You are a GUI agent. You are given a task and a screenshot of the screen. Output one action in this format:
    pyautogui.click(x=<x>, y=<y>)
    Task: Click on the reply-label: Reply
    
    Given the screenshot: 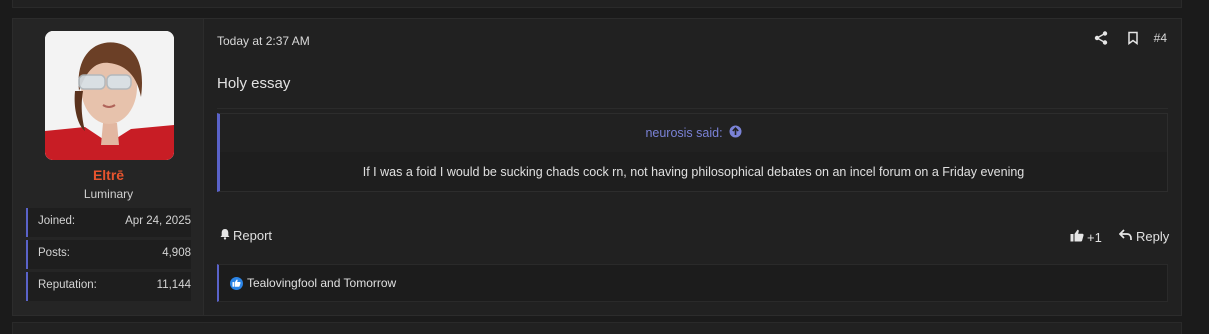 What is the action you would take?
    pyautogui.click(x=1153, y=236)
    